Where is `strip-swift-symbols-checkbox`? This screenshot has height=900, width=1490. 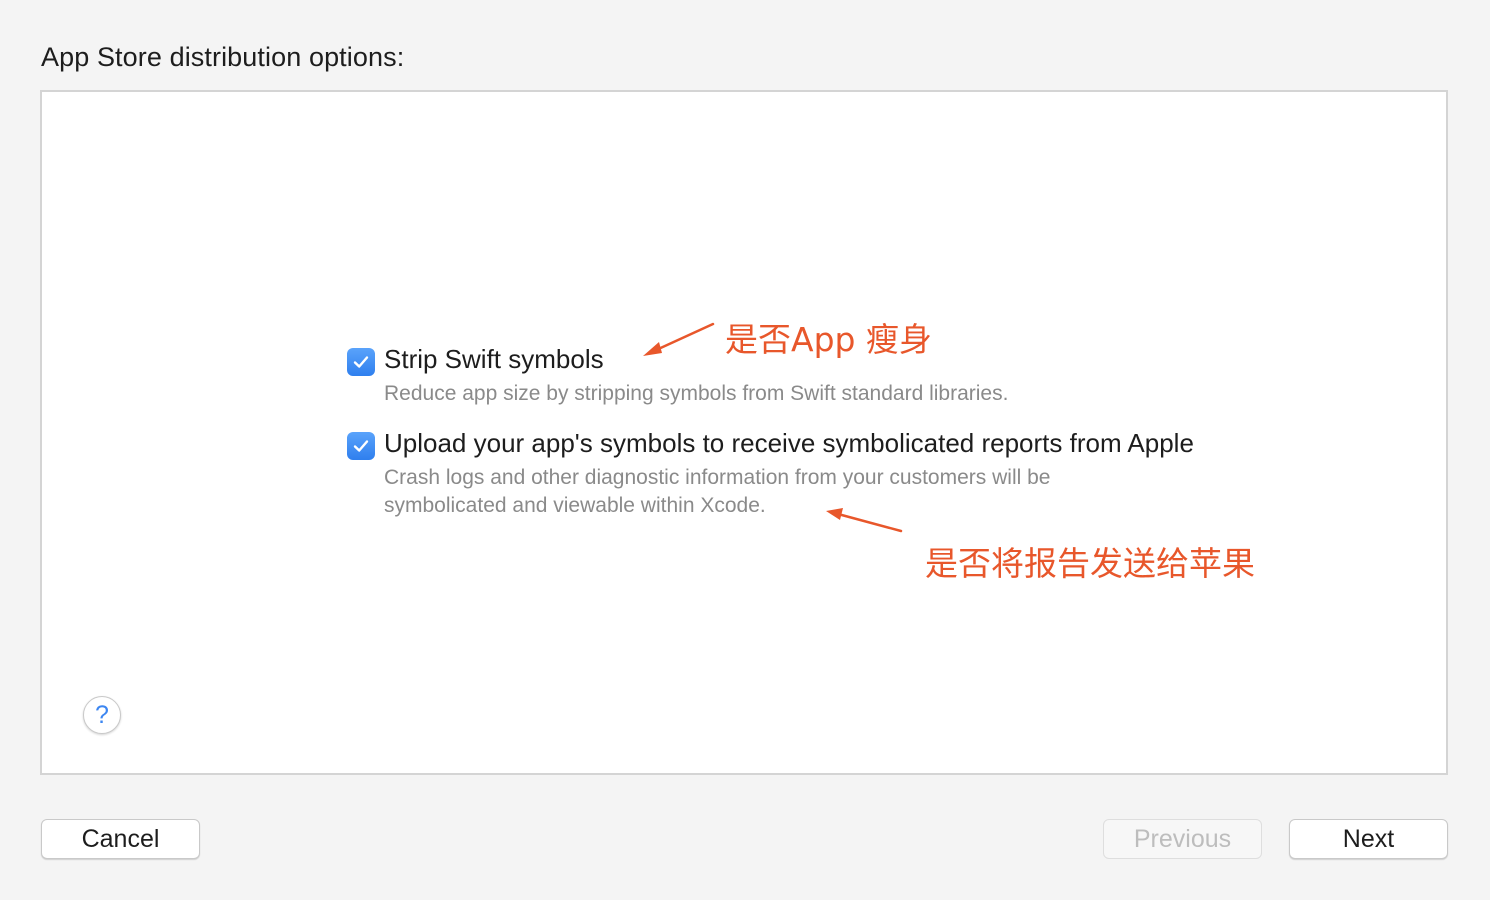 strip-swift-symbols-checkbox is located at coordinates (361, 362).